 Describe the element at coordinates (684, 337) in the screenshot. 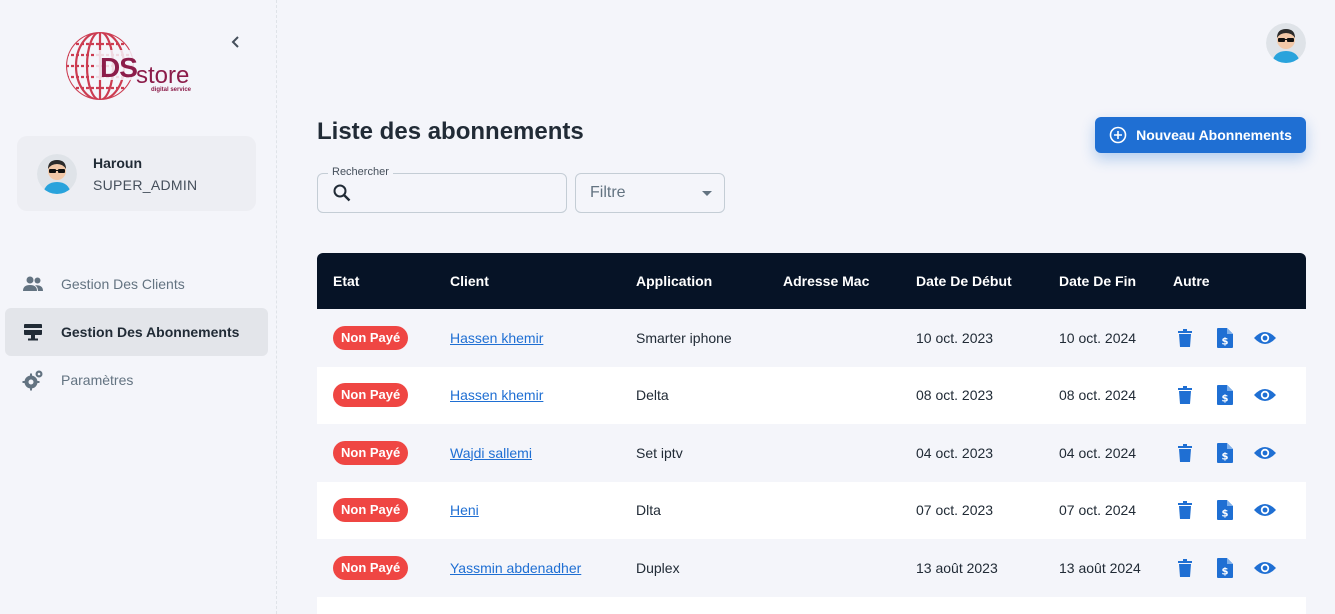

I see `application-cell: Smarter iphone` at that location.